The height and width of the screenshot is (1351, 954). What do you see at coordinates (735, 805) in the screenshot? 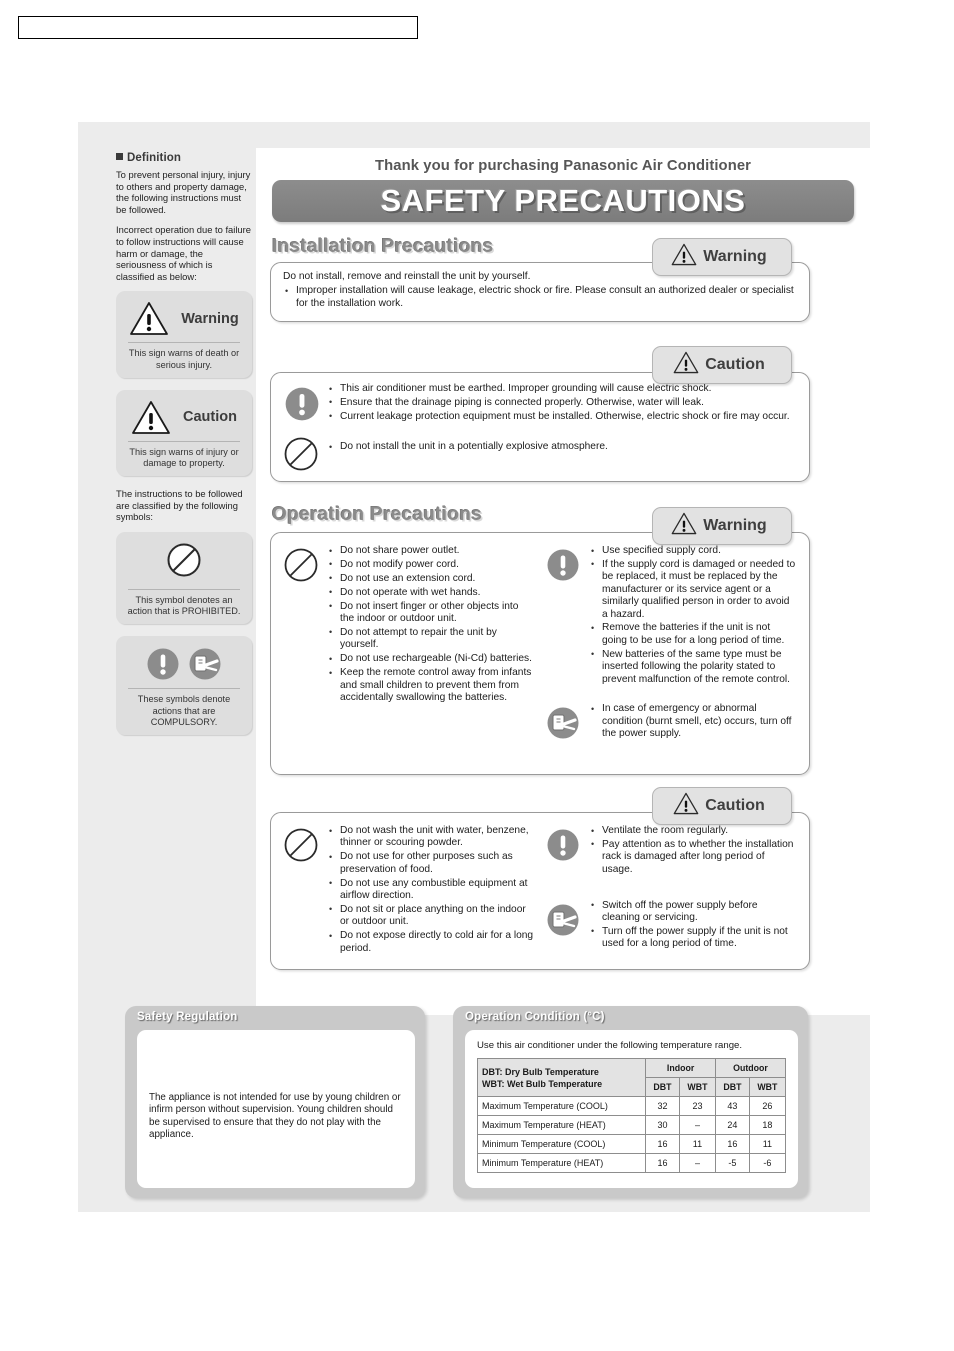
I see `badge-label: Caution` at bounding box center [735, 805].